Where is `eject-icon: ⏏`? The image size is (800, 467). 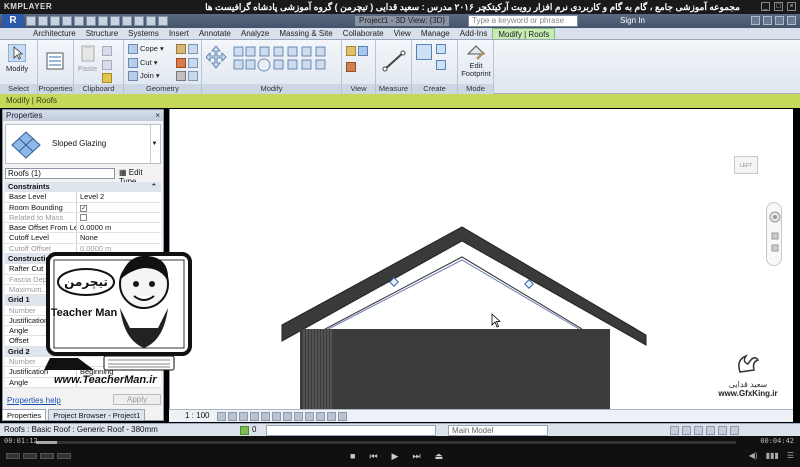 eject-icon: ⏏ is located at coordinates (439, 456).